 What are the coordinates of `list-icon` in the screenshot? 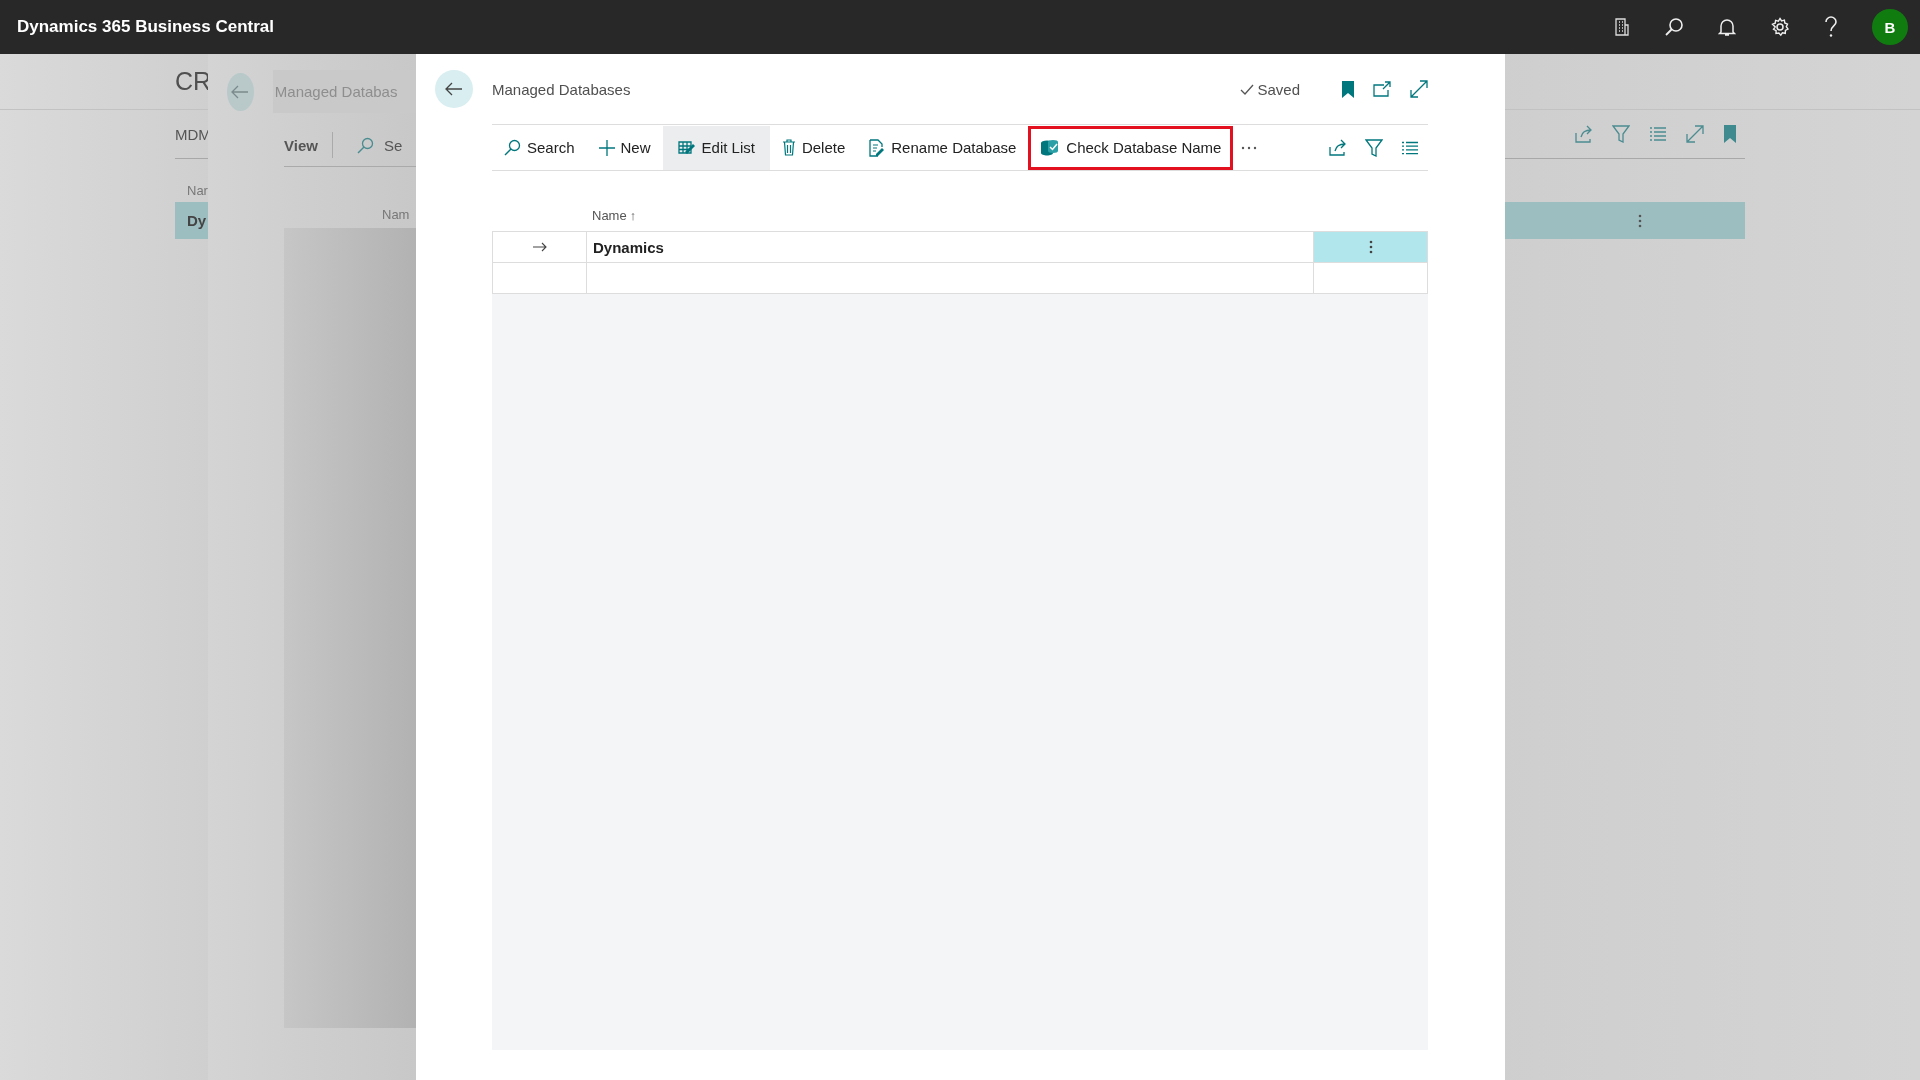 It's located at (1409, 147).